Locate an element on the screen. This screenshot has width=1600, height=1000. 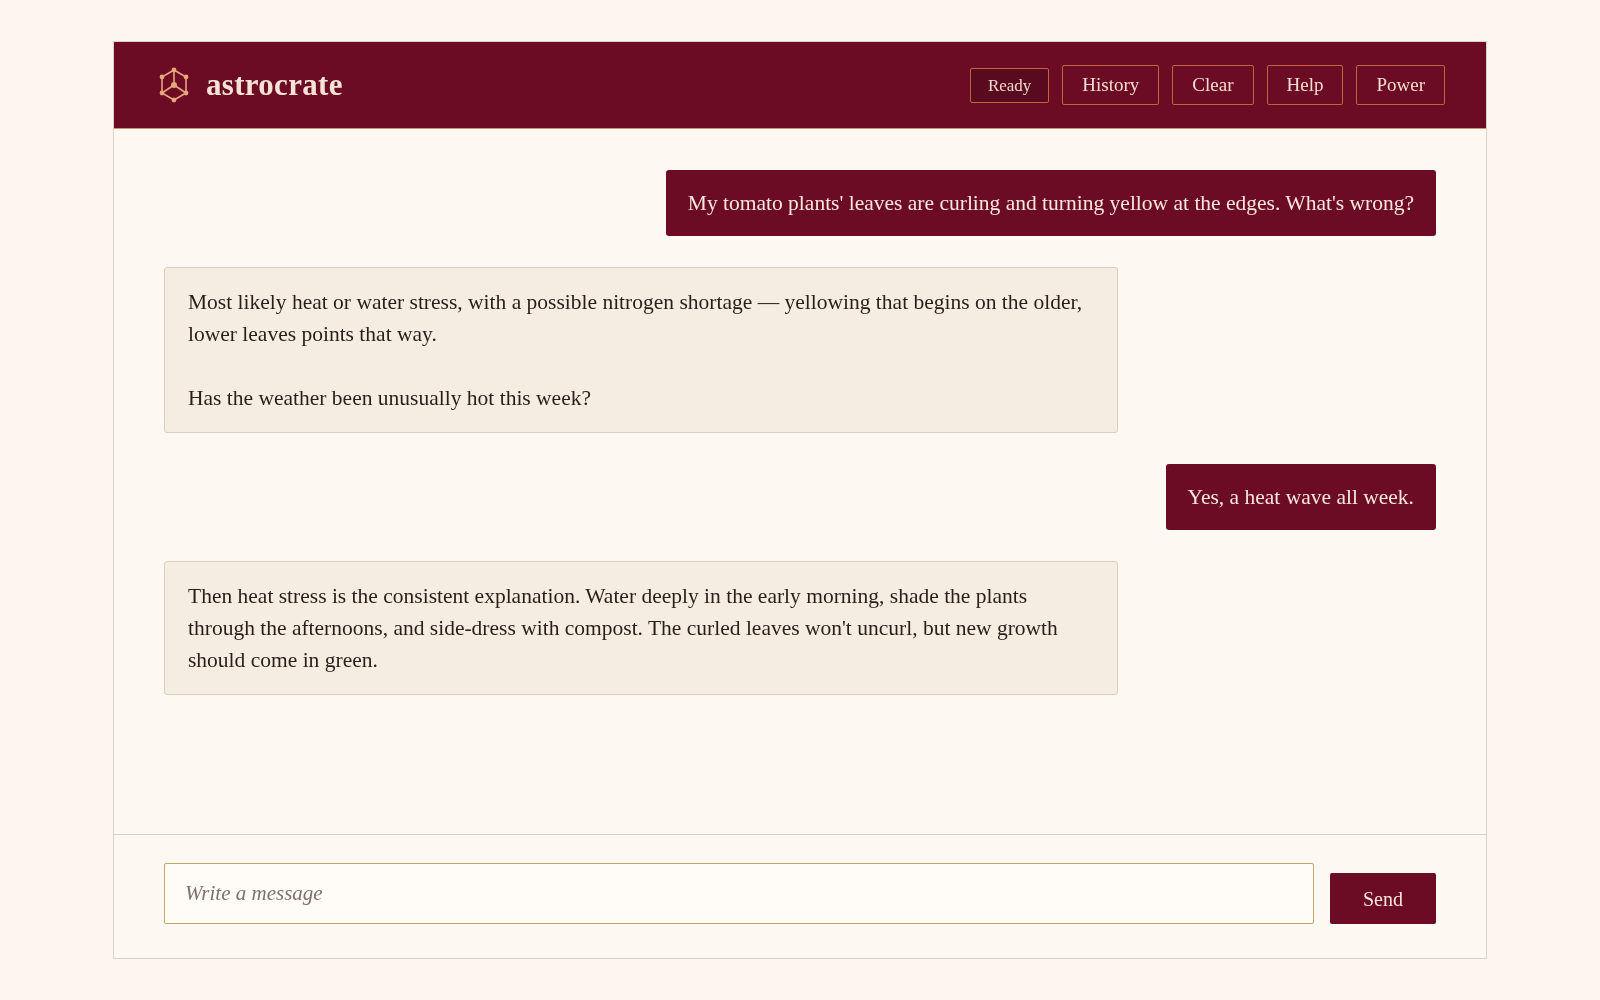
header-button: Help is located at coordinates (1305, 85).